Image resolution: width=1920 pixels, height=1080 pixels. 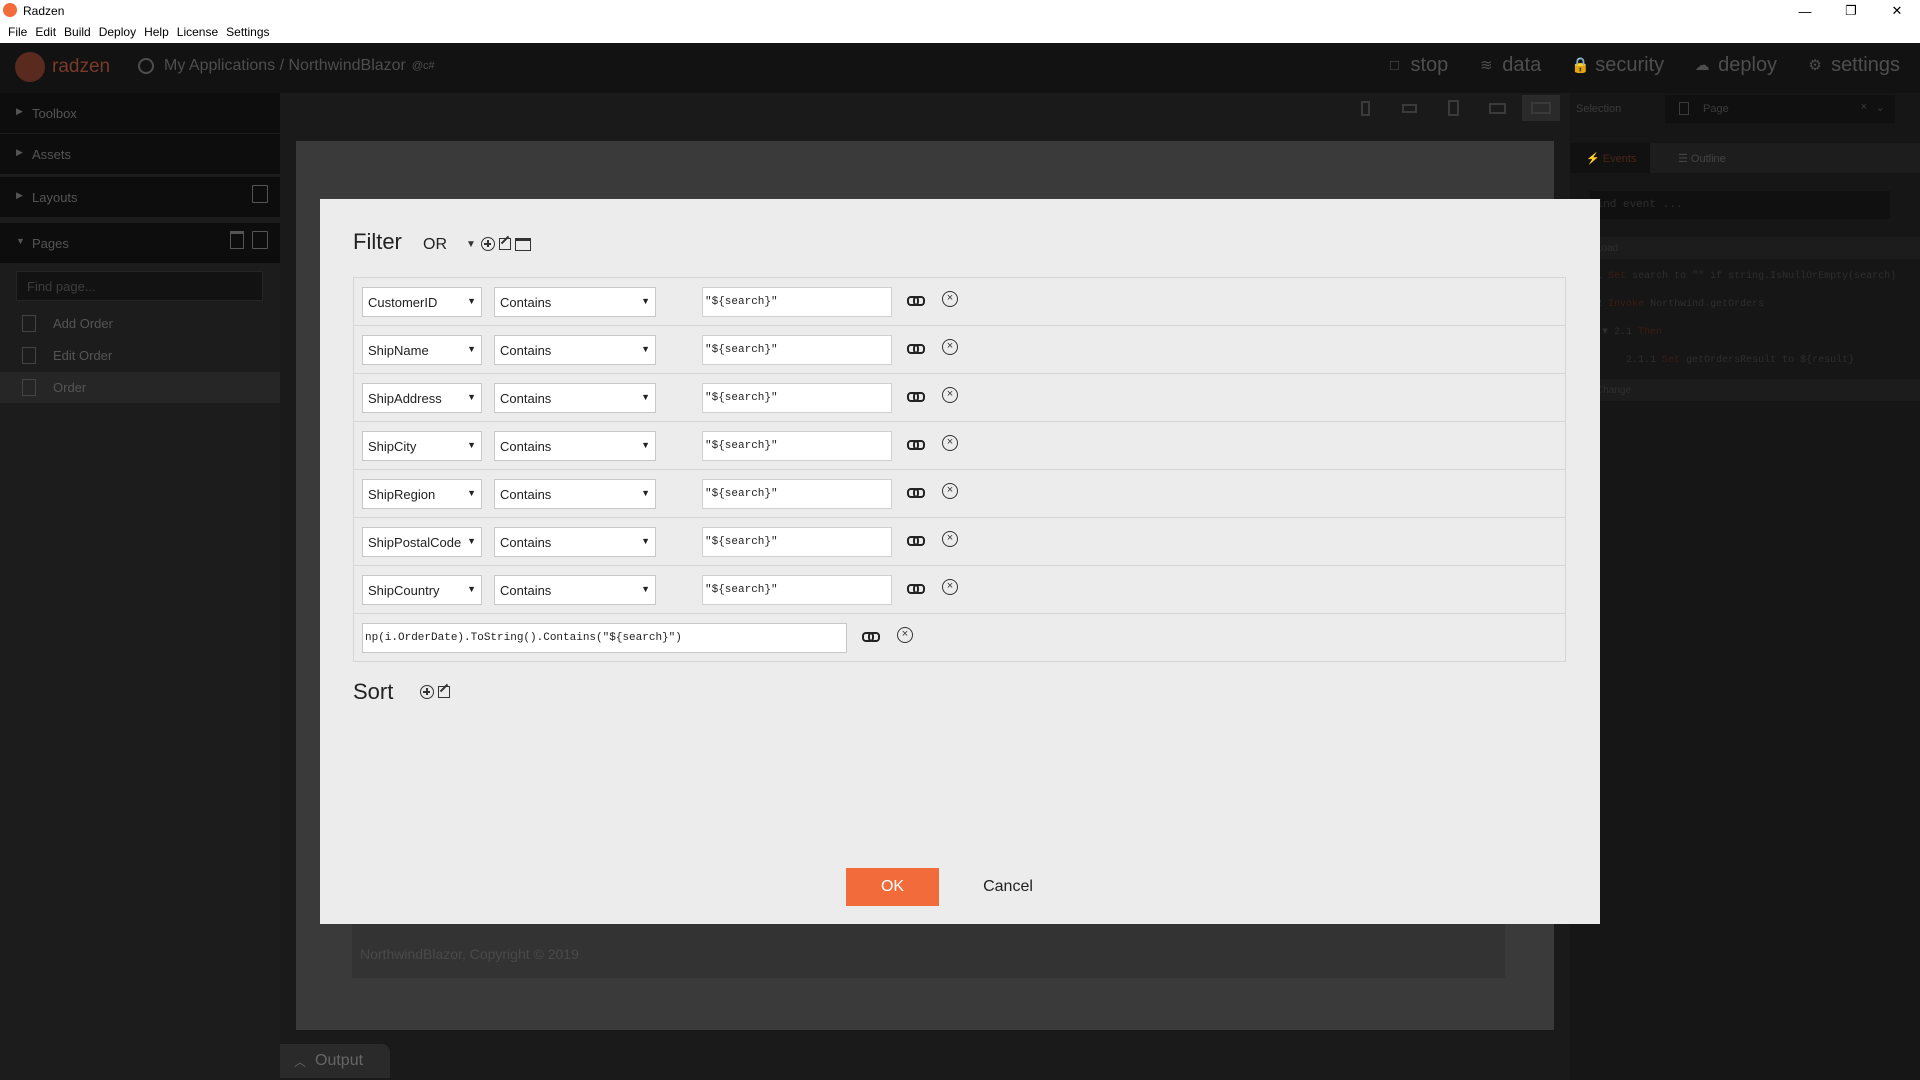 What do you see at coordinates (19, 32) in the screenshot?
I see `menu-file: File` at bounding box center [19, 32].